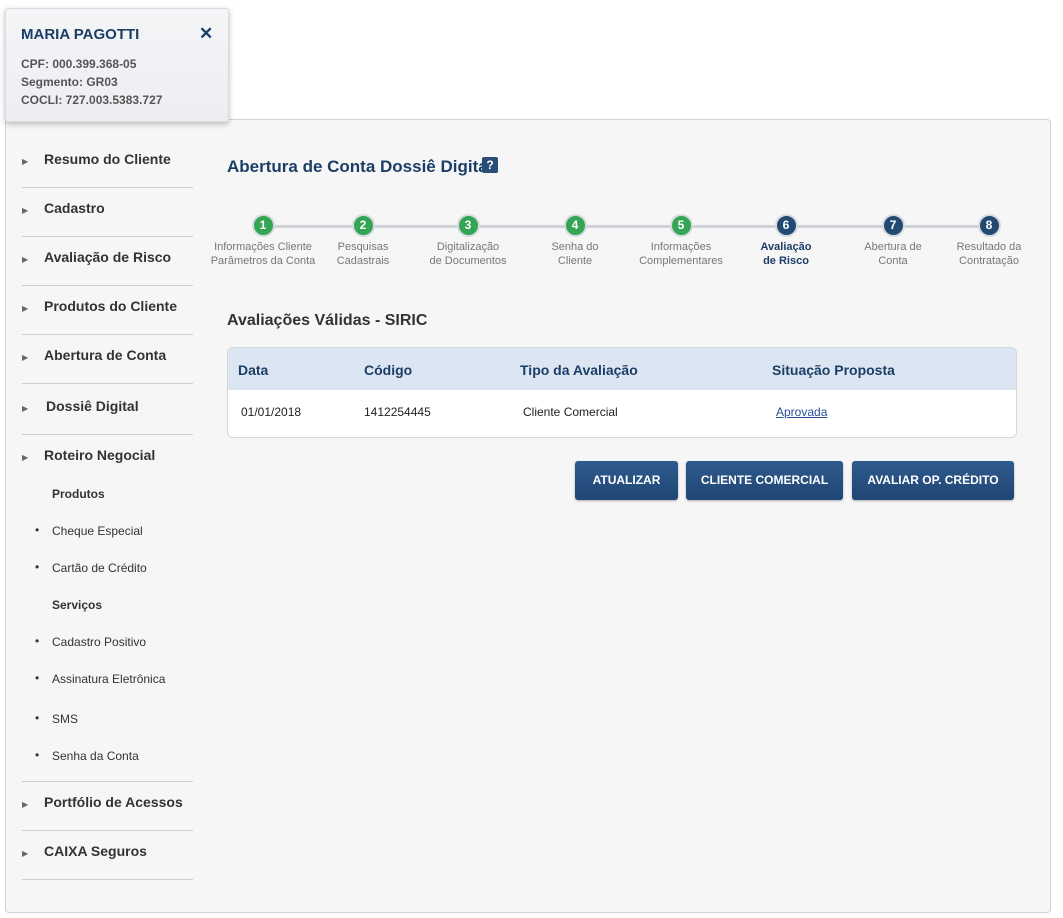 This screenshot has width=1063, height=918. I want to click on step-8: 8 Resultado da Contratação, so click(989, 241).